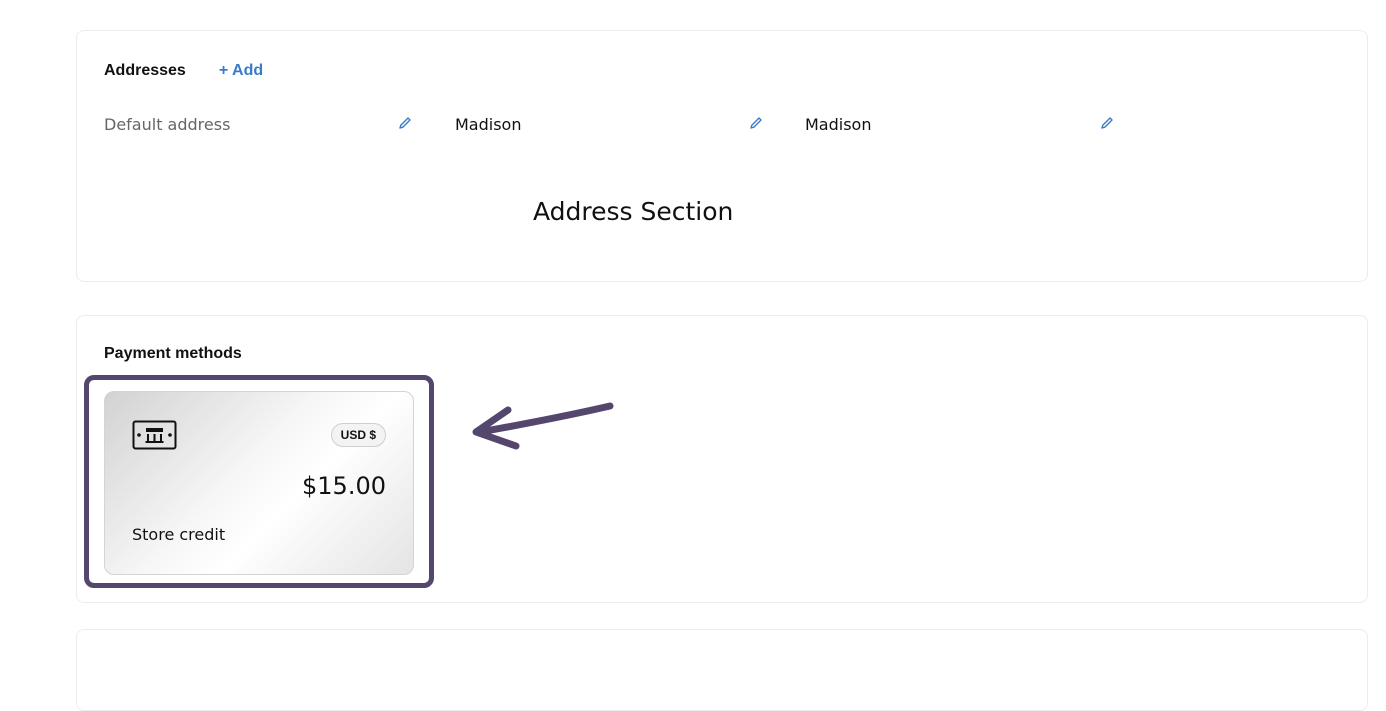  What do you see at coordinates (633, 211) in the screenshot?
I see `address-section-caption: Address Section` at bounding box center [633, 211].